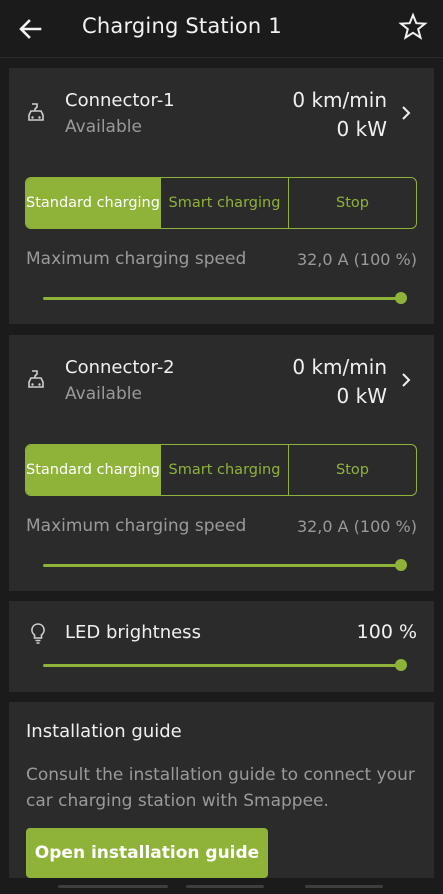 The width and height of the screenshot is (443, 894). What do you see at coordinates (38, 633) in the screenshot?
I see `lightbulb-icon` at bounding box center [38, 633].